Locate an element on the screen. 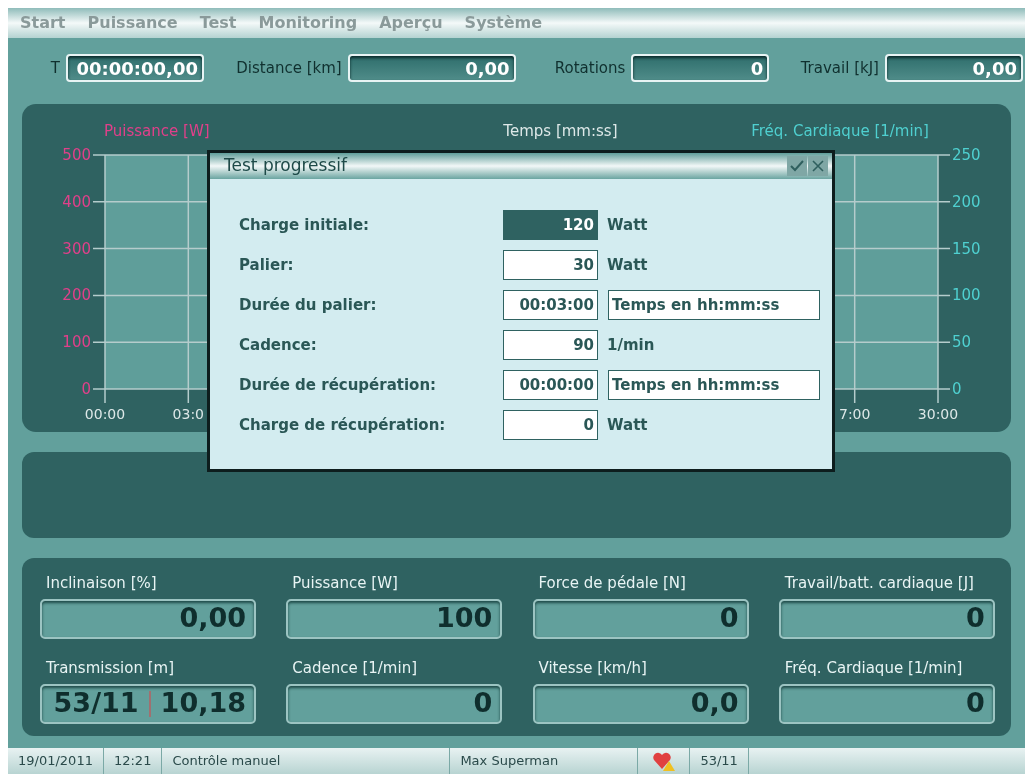  readout-label: Fréq. Cardiaque [1/min] is located at coordinates (873, 668).